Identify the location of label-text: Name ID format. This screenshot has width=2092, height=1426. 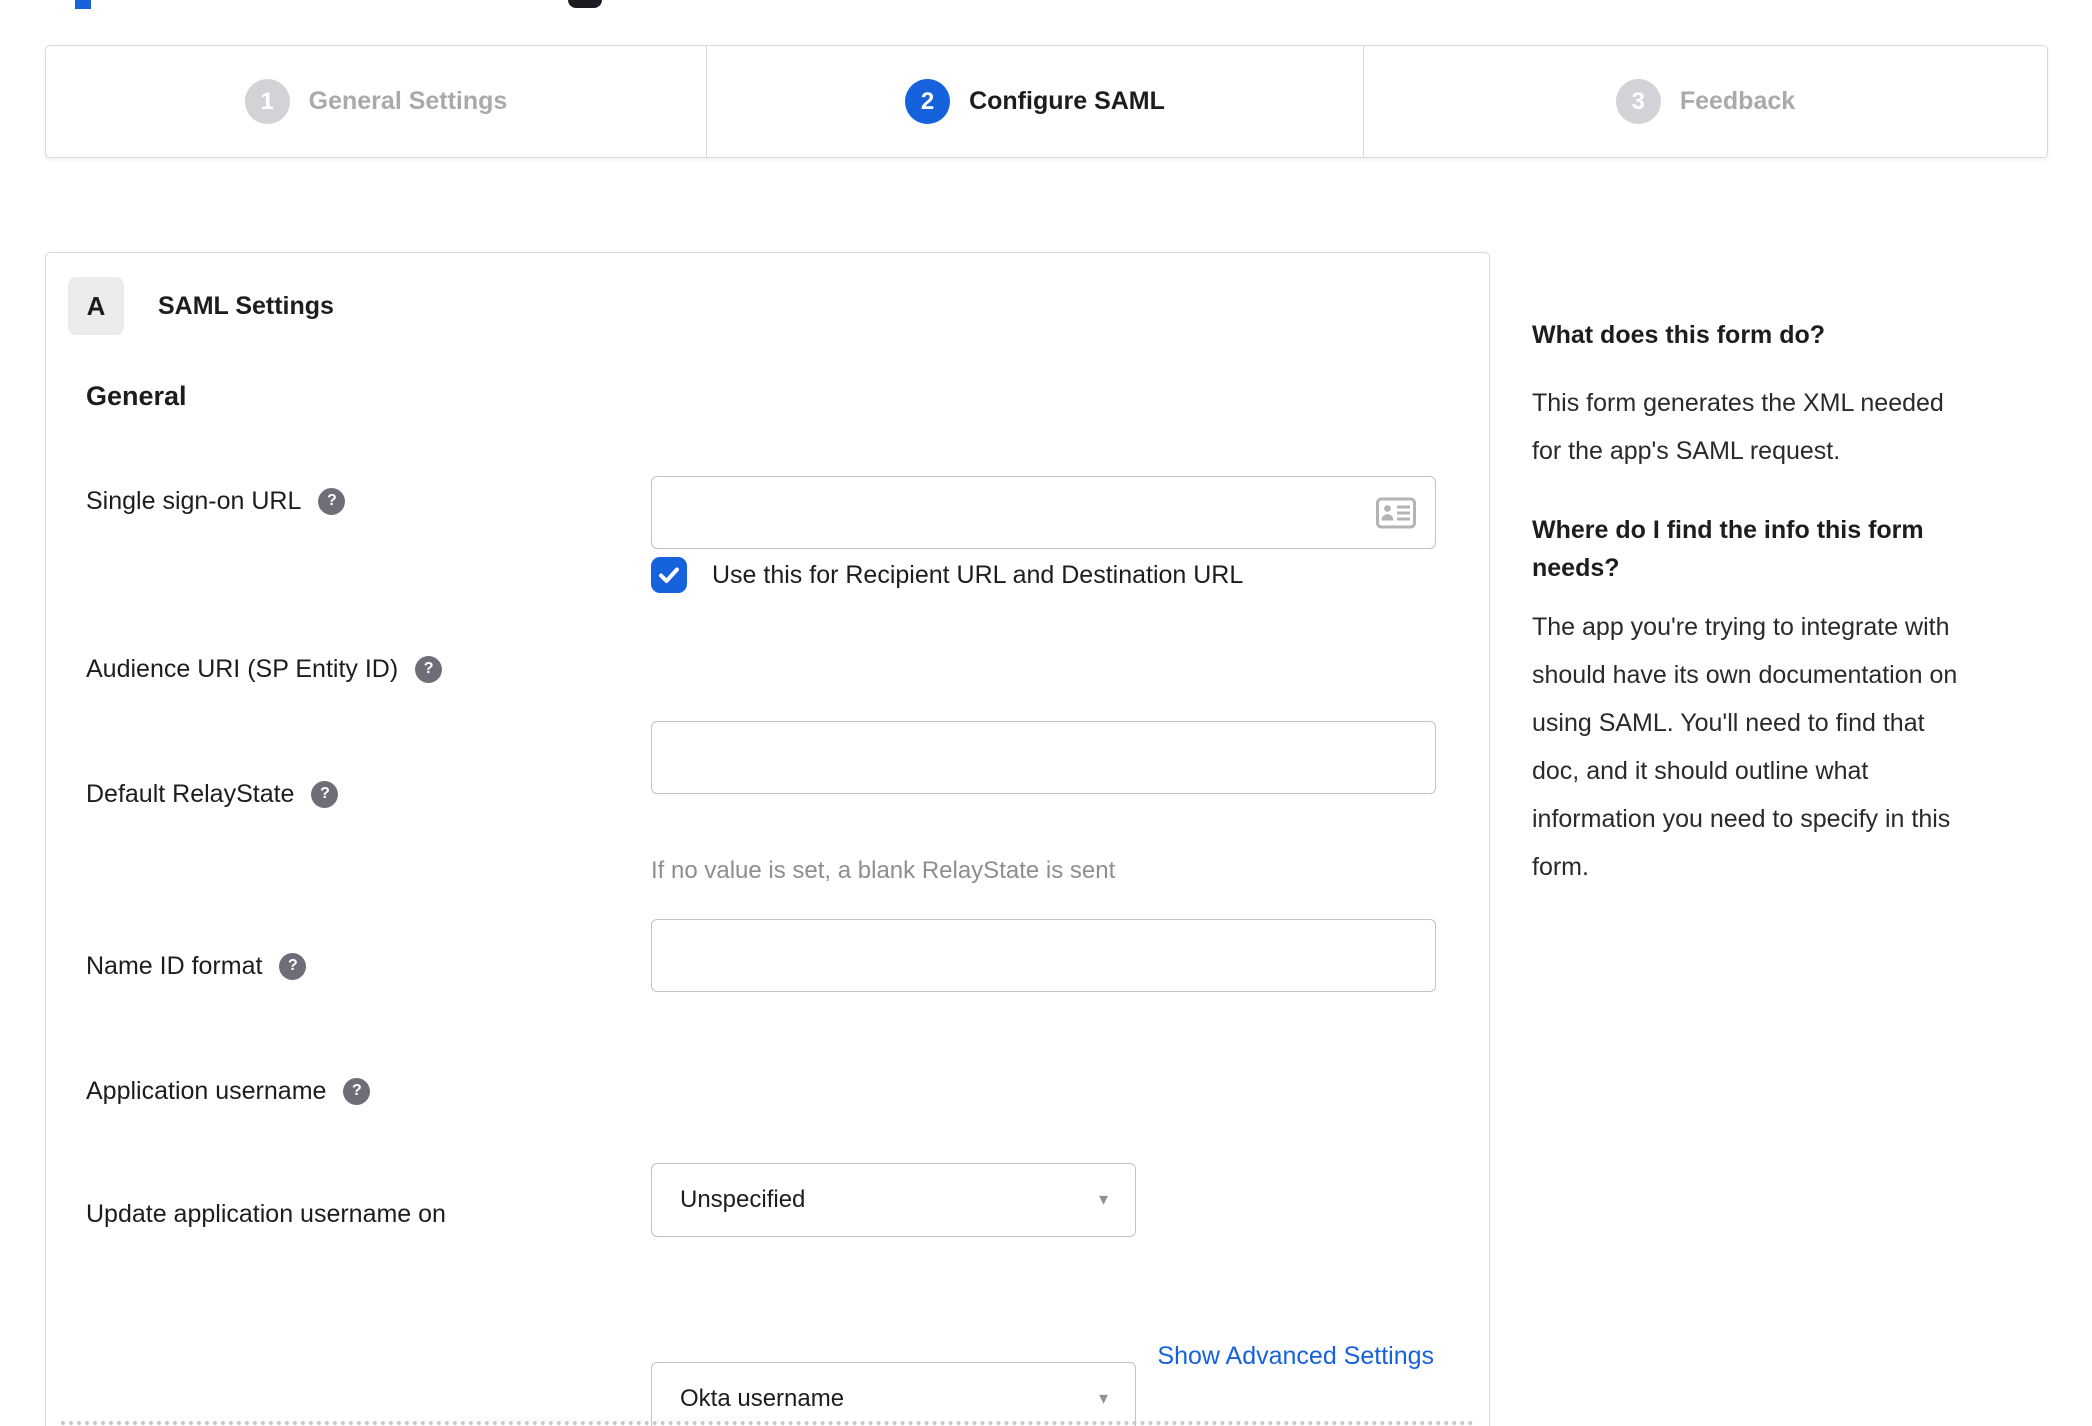
(174, 965).